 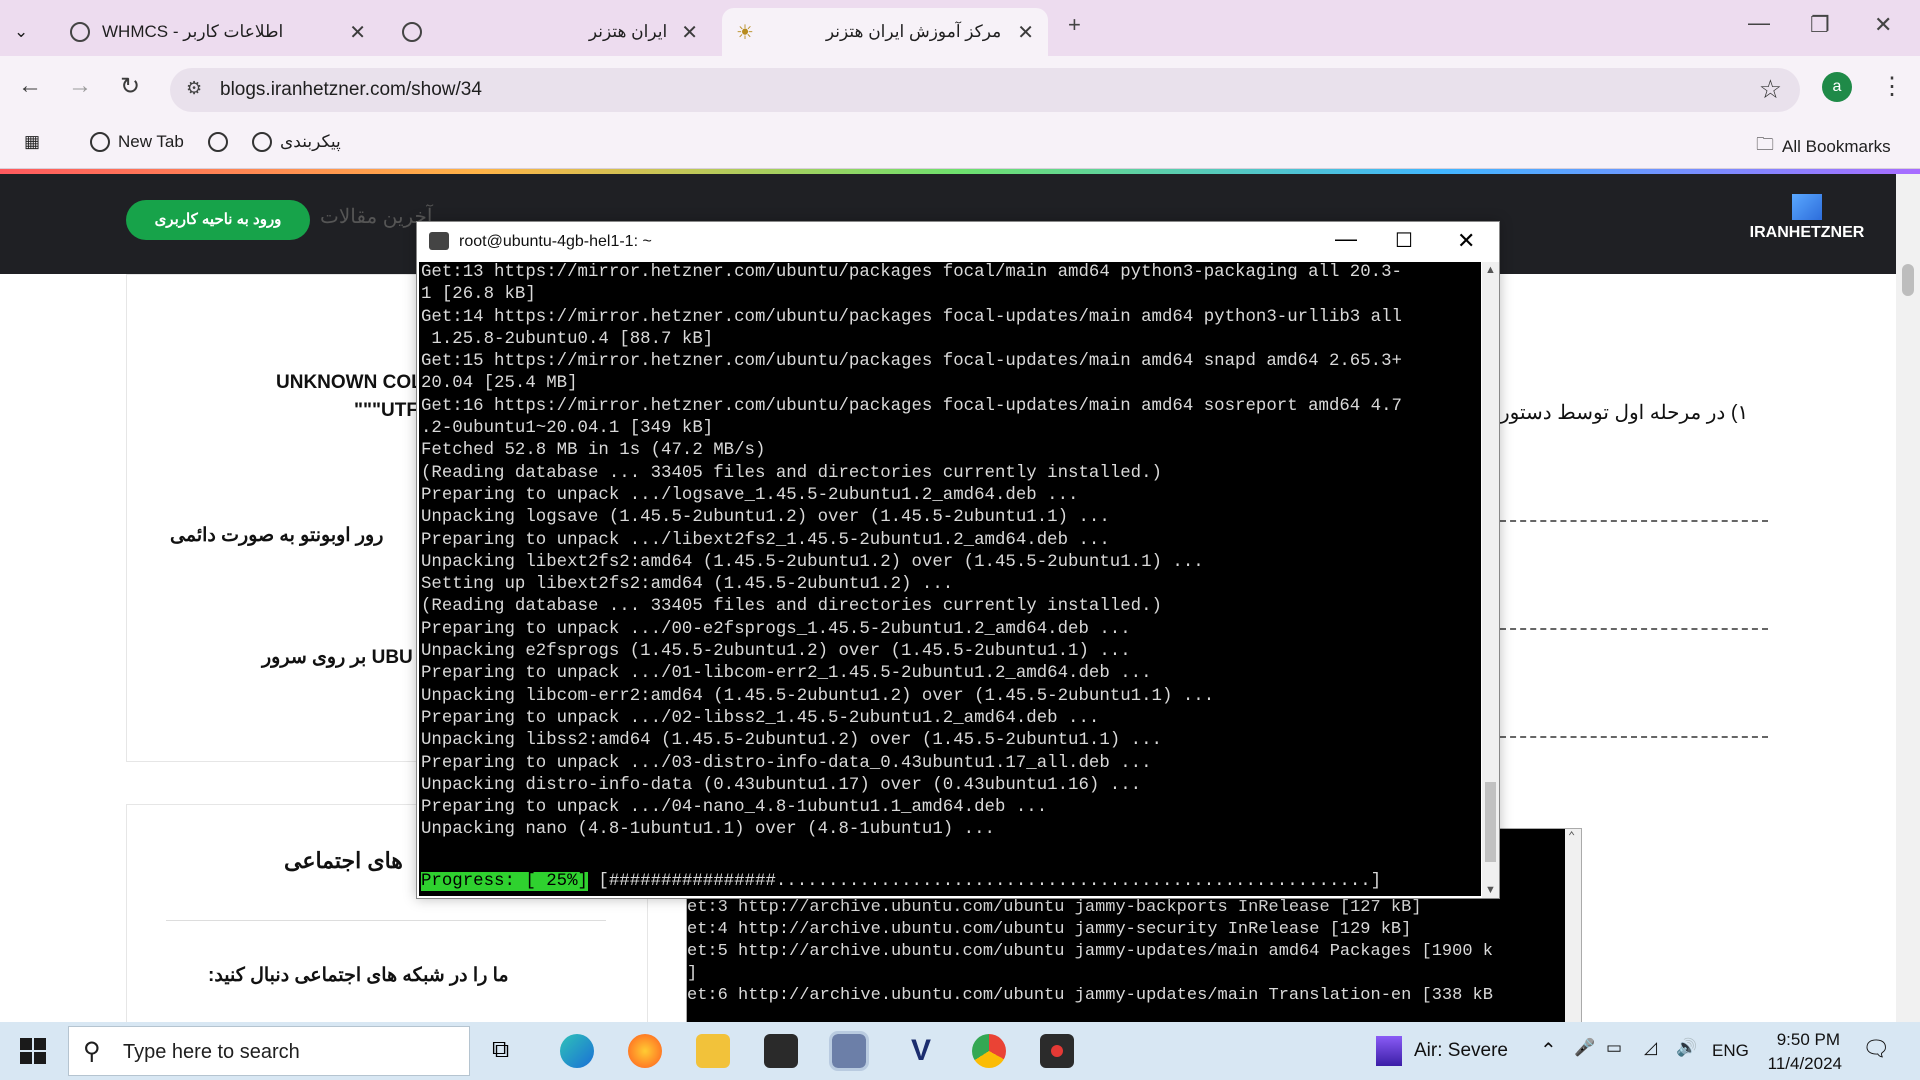 I want to click on all-bookmarks: 🗀 All Bookmarks, so click(x=1823, y=147).